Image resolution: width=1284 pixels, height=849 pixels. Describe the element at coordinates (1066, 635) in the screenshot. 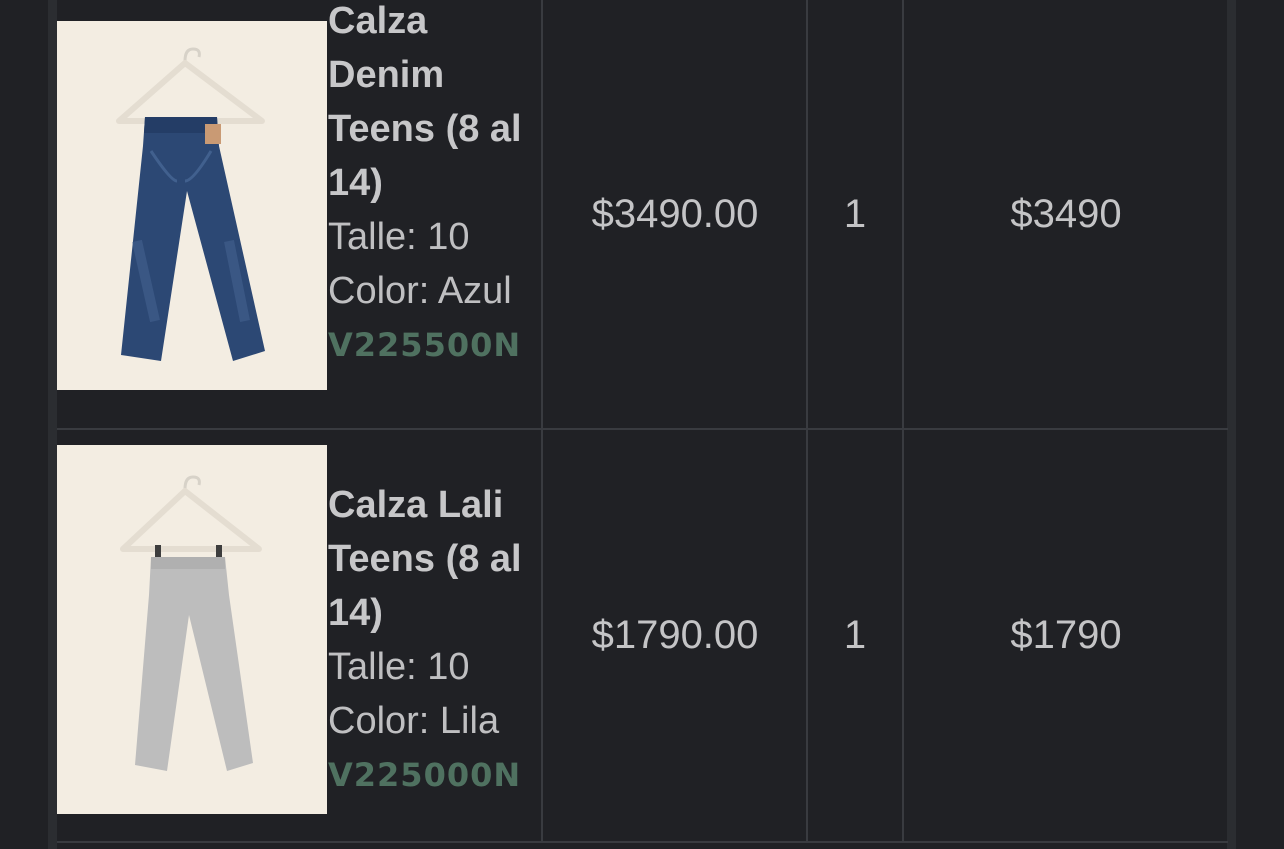

I see `subtotal: $1790` at that location.